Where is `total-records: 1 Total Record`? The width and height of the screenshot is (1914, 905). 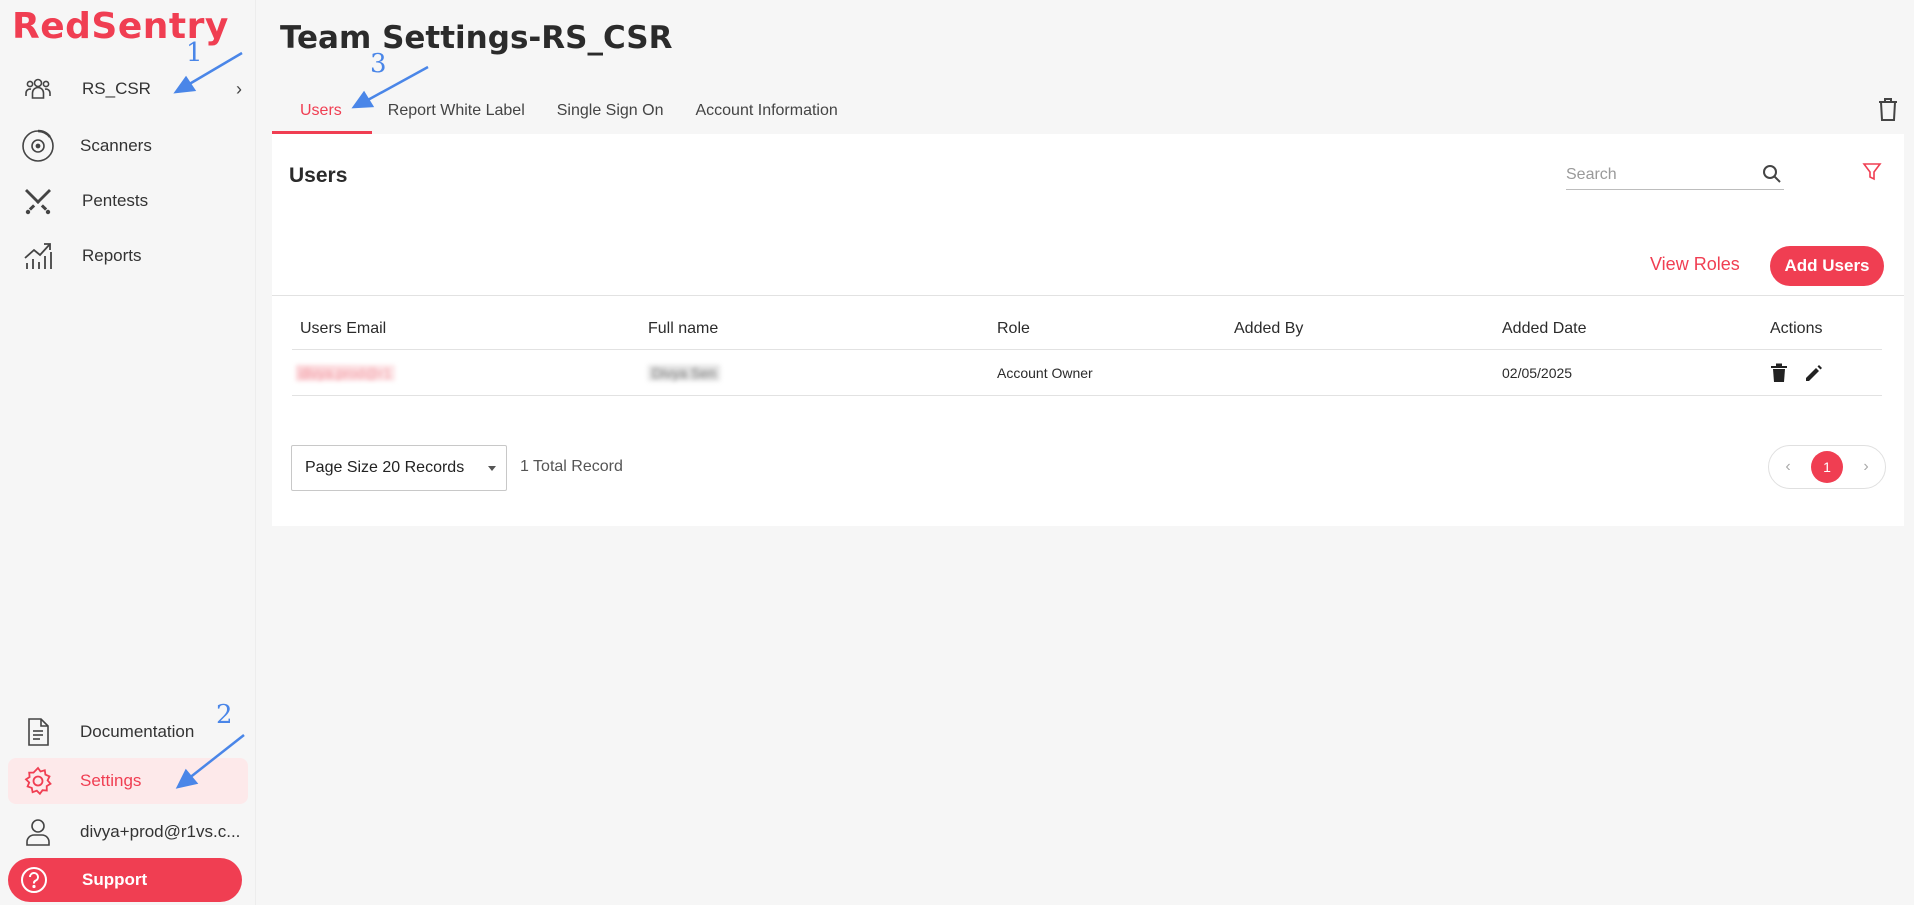 total-records: 1 Total Record is located at coordinates (571, 466).